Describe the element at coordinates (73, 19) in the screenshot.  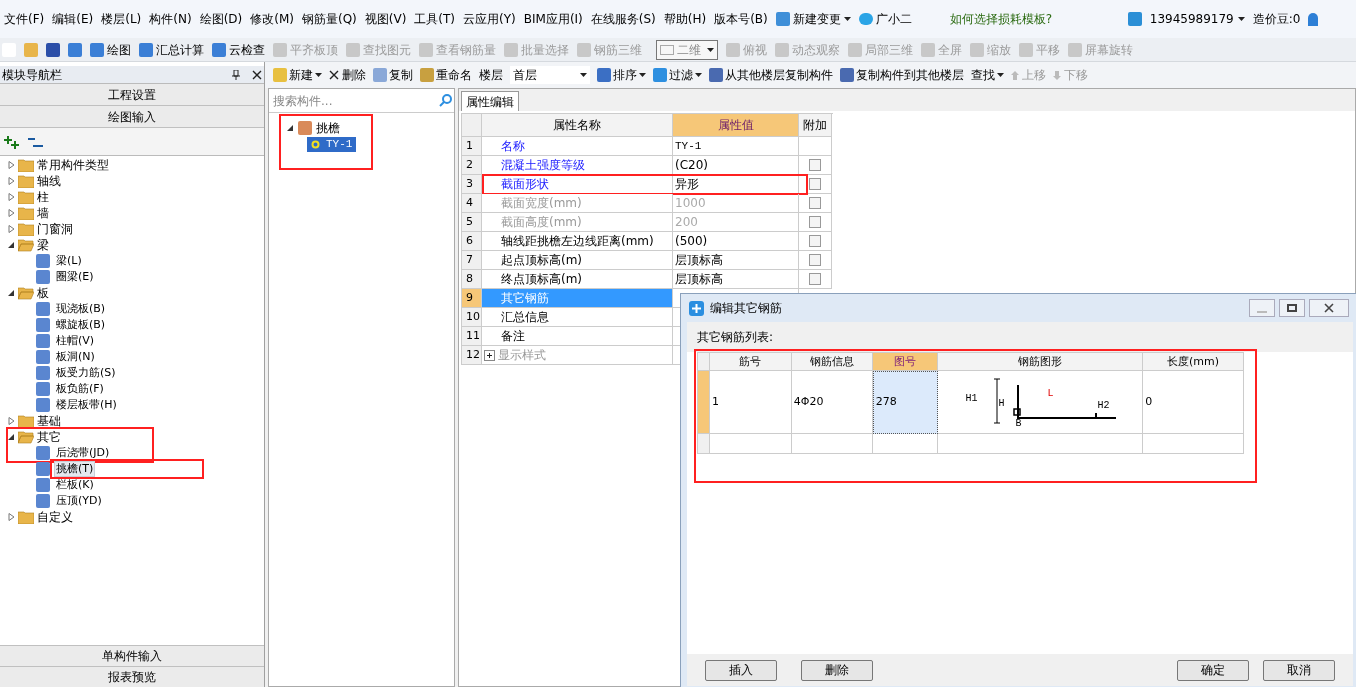
I see `menu-item: 编辑(E)` at that location.